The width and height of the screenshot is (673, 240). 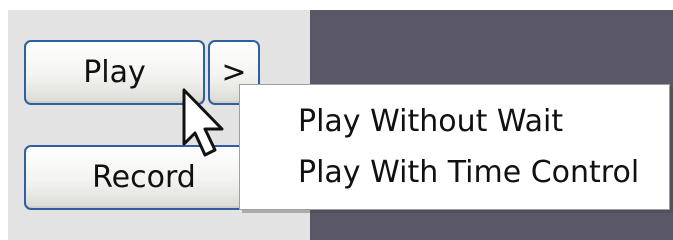 I want to click on arrow-cursor-icon, so click(x=203, y=122).